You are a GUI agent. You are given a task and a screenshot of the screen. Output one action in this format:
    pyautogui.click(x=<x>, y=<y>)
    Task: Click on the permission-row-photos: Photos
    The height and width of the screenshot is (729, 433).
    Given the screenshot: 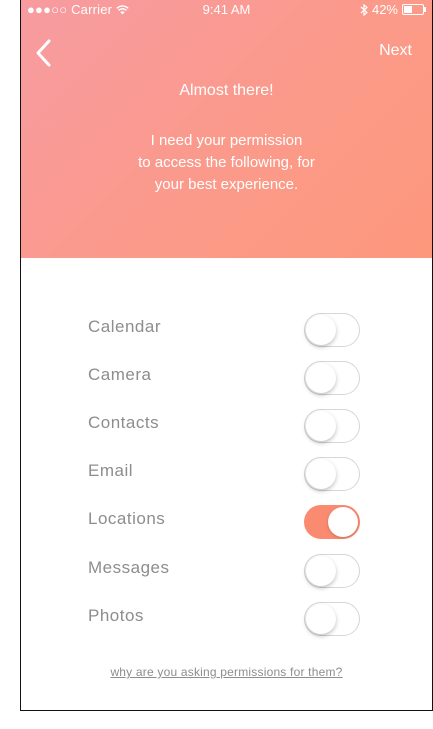 What is the action you would take?
    pyautogui.click(x=226, y=616)
    